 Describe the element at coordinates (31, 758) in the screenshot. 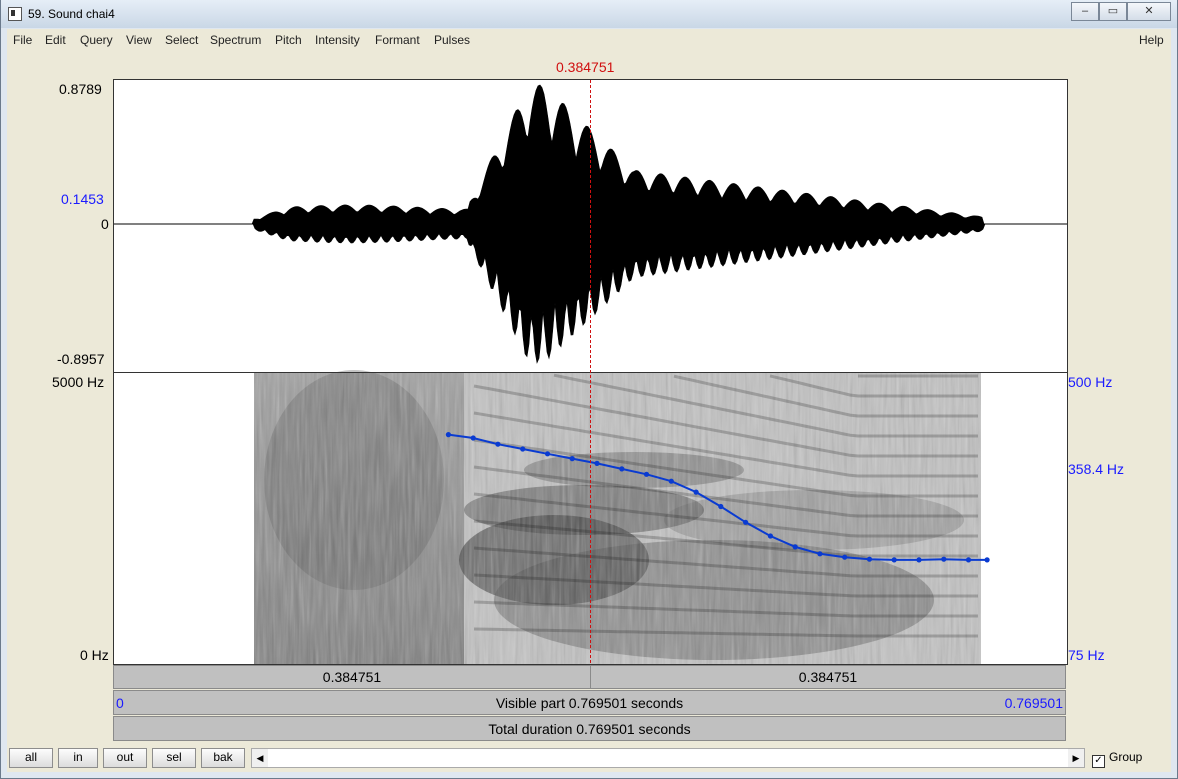

I see `zoom-all-button: all` at that location.